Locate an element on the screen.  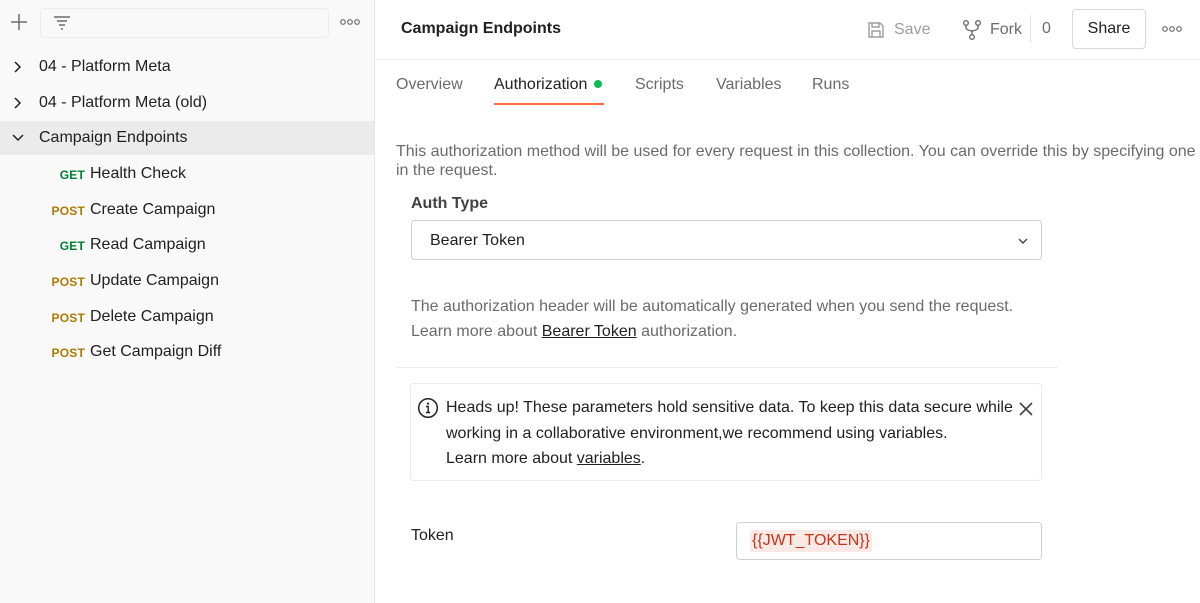
tab-authorization: Authorization is located at coordinates (548, 91).